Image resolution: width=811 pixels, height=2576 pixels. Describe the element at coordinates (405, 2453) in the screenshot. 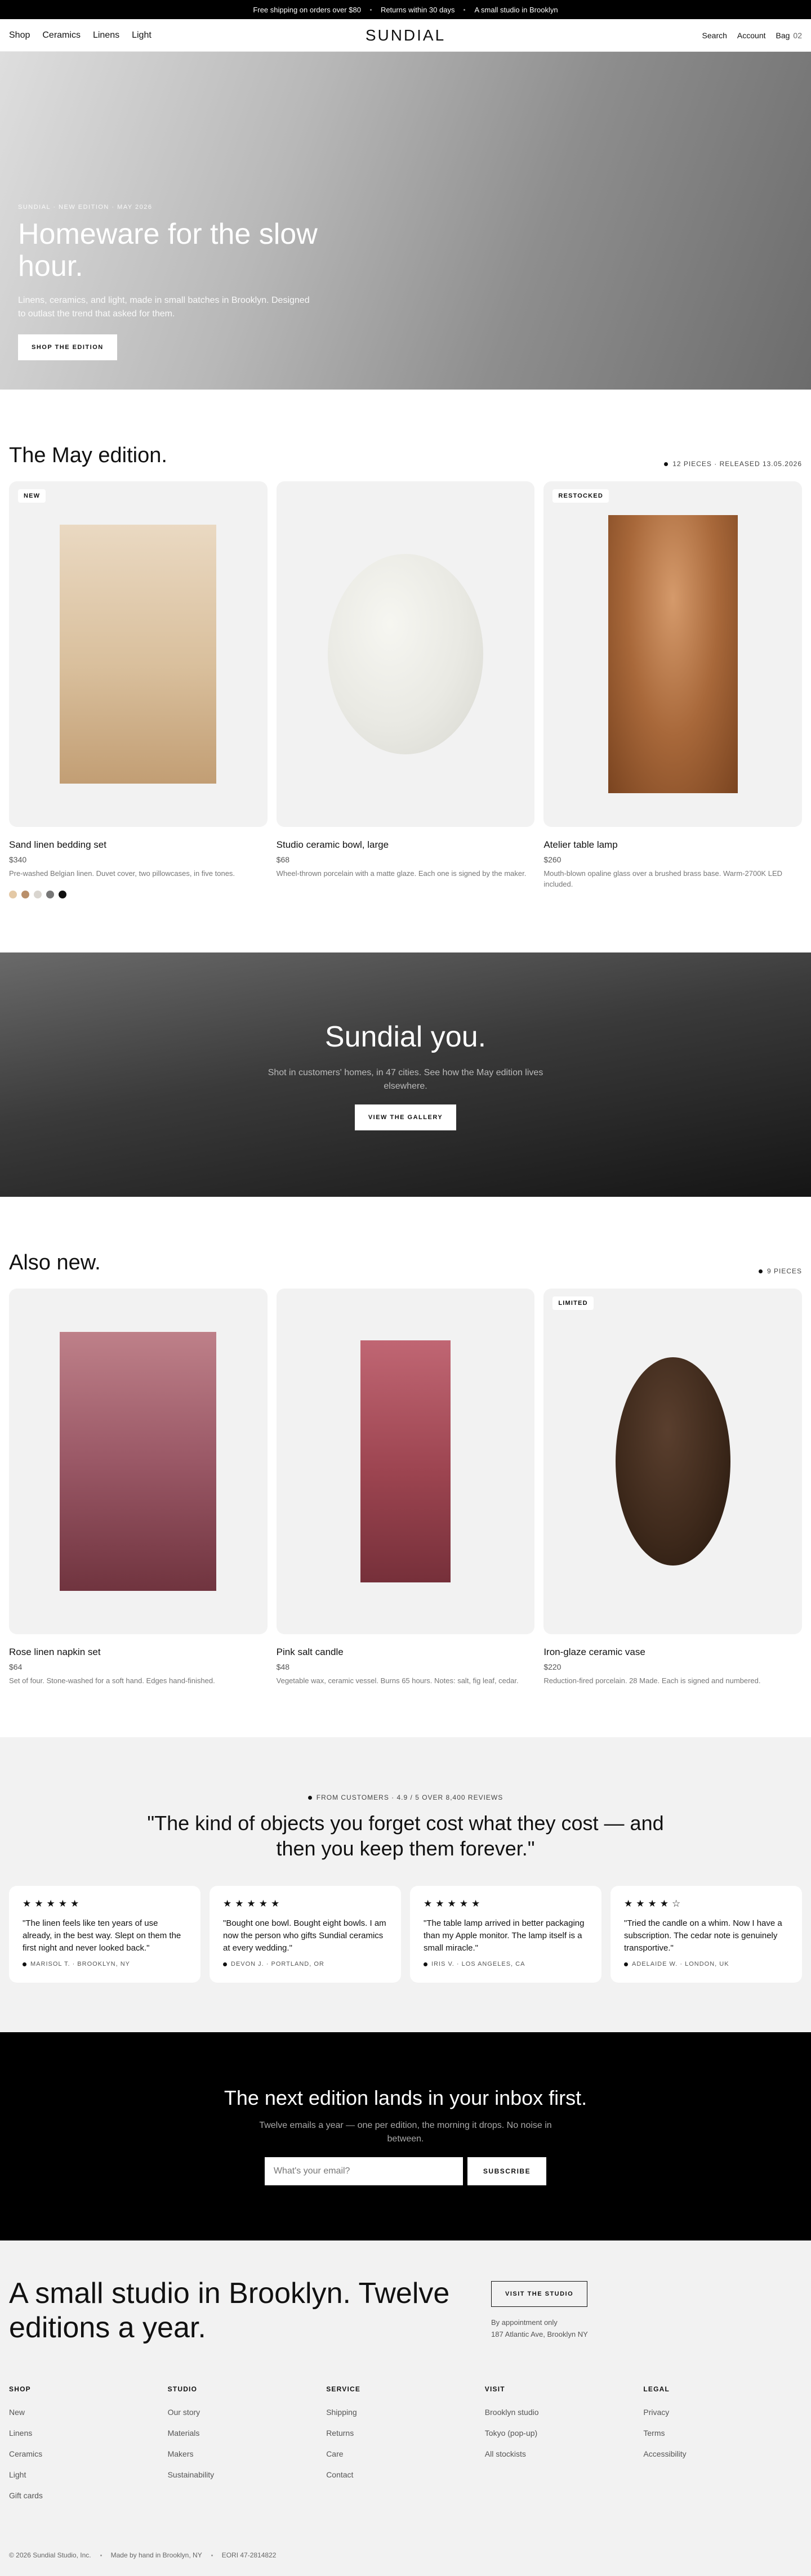

I see `footer-link: Care` at that location.